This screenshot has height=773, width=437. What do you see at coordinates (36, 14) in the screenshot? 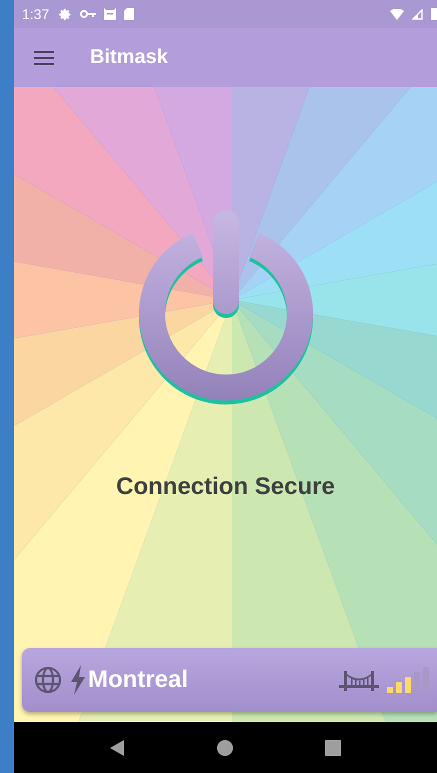
I see `clock: 1:37` at bounding box center [36, 14].